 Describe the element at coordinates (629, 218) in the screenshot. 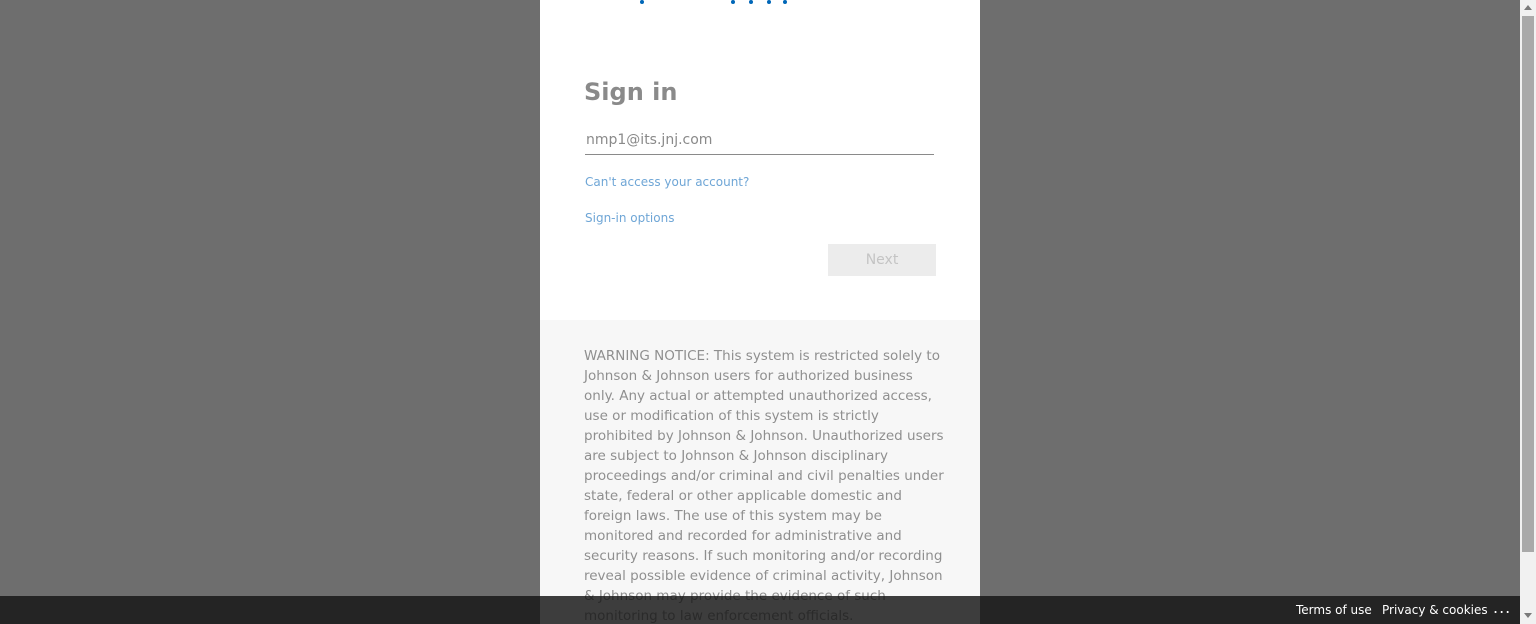

I see `signin-options-link: Sign-in options` at that location.